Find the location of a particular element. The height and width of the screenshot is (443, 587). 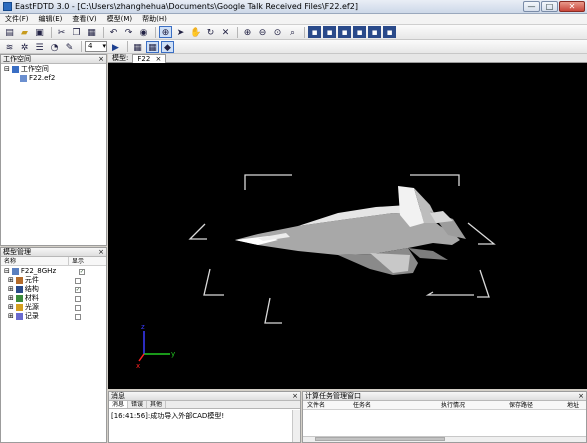

settings-icon: ✲ is located at coordinates (24, 47).